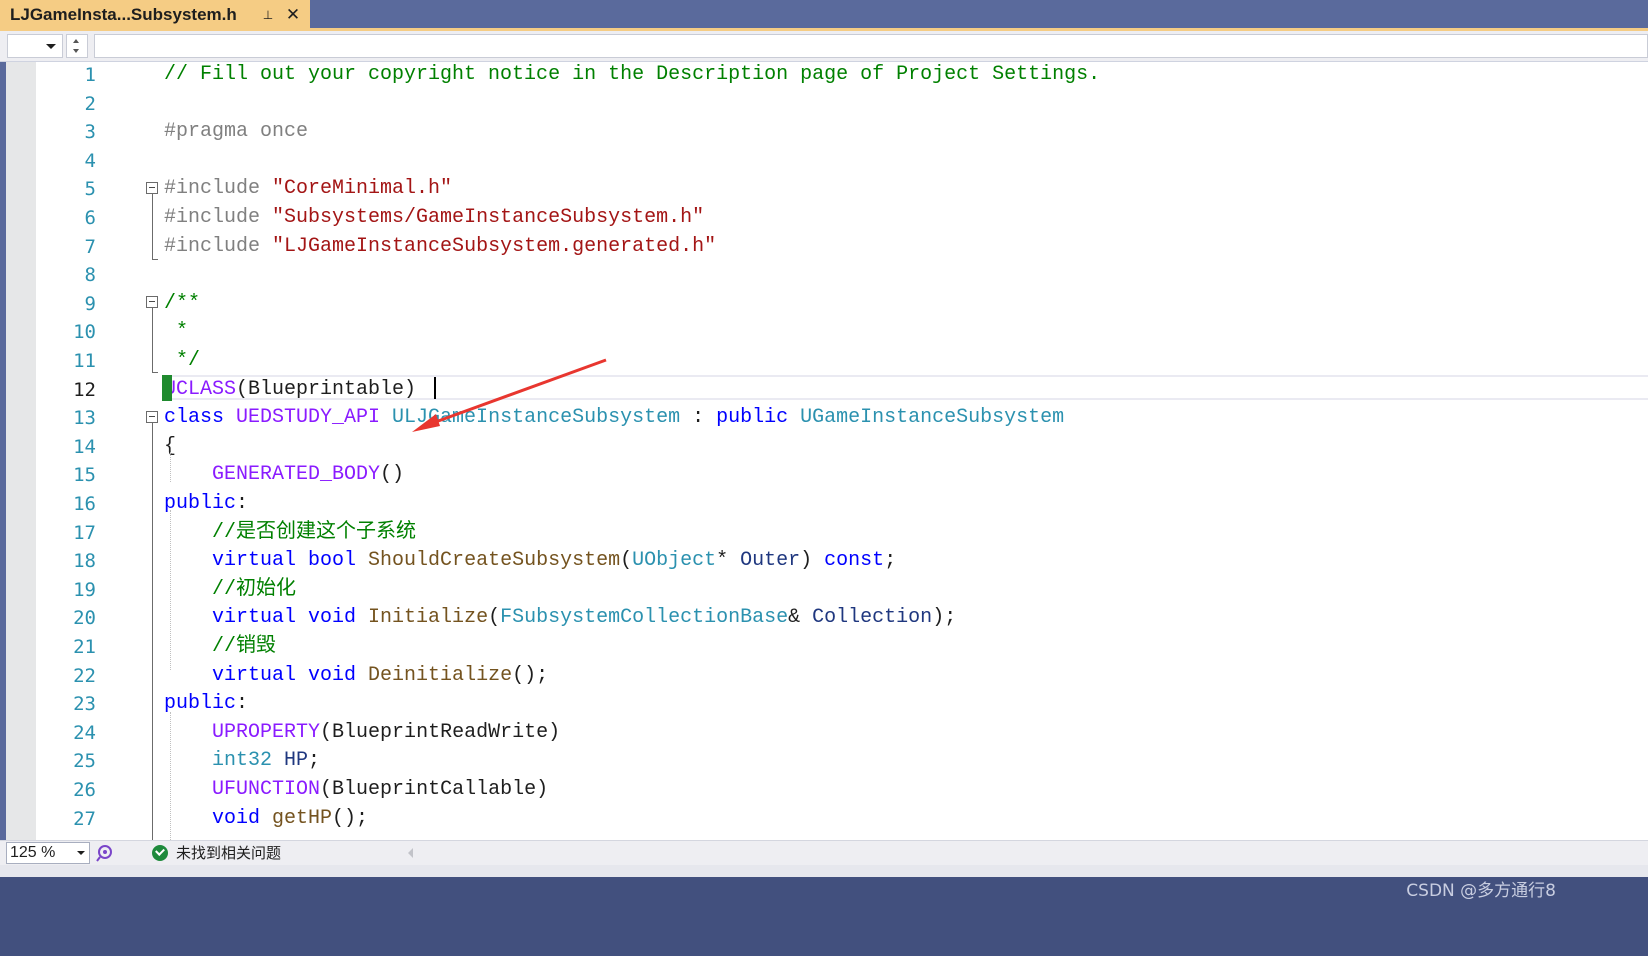 The width and height of the screenshot is (1648, 956). I want to click on code-line: 8, so click(842, 275).